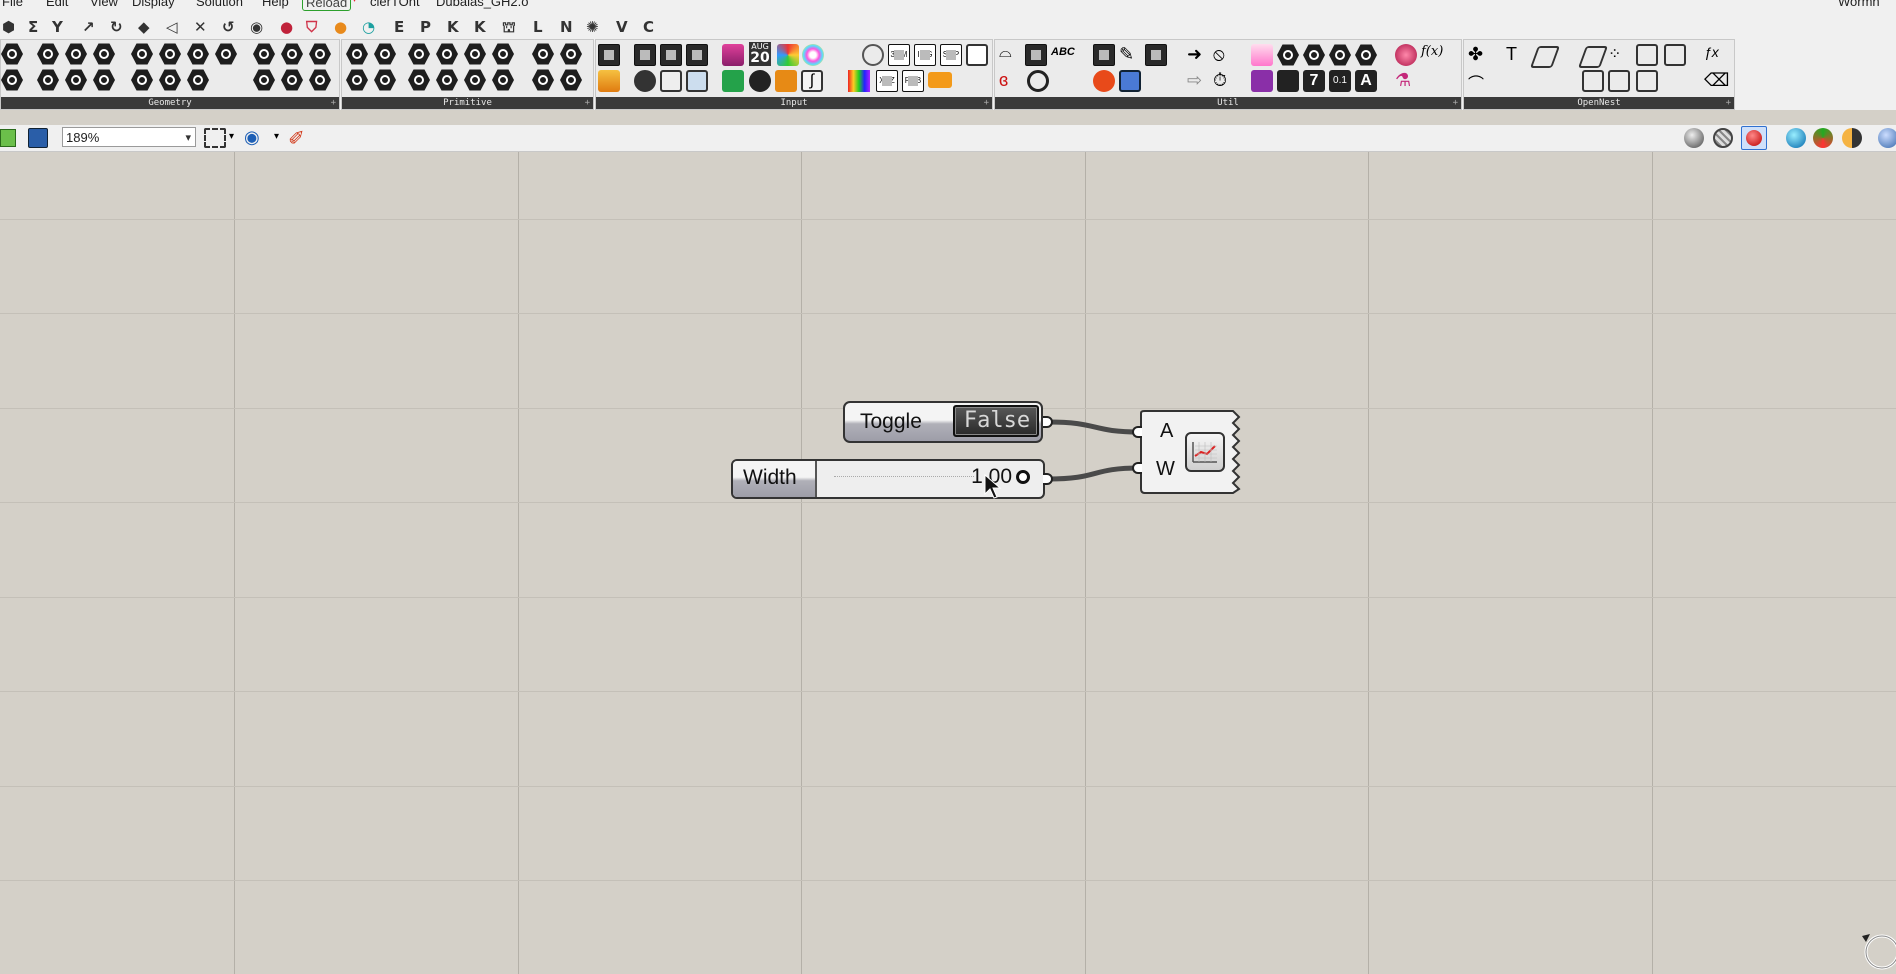 This screenshot has width=1896, height=974. Describe the element at coordinates (1137, 432) in the screenshot. I see `input-port-a` at that location.